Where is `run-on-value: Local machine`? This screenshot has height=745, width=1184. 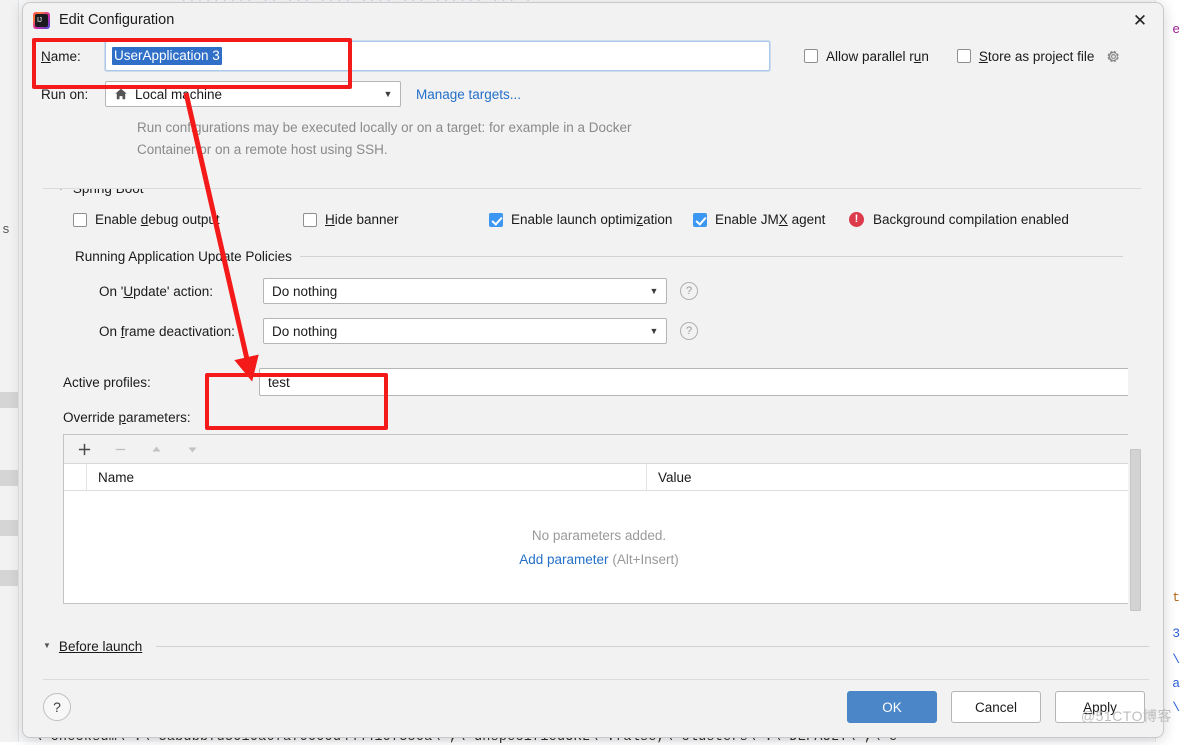 run-on-value: Local machine is located at coordinates (179, 94).